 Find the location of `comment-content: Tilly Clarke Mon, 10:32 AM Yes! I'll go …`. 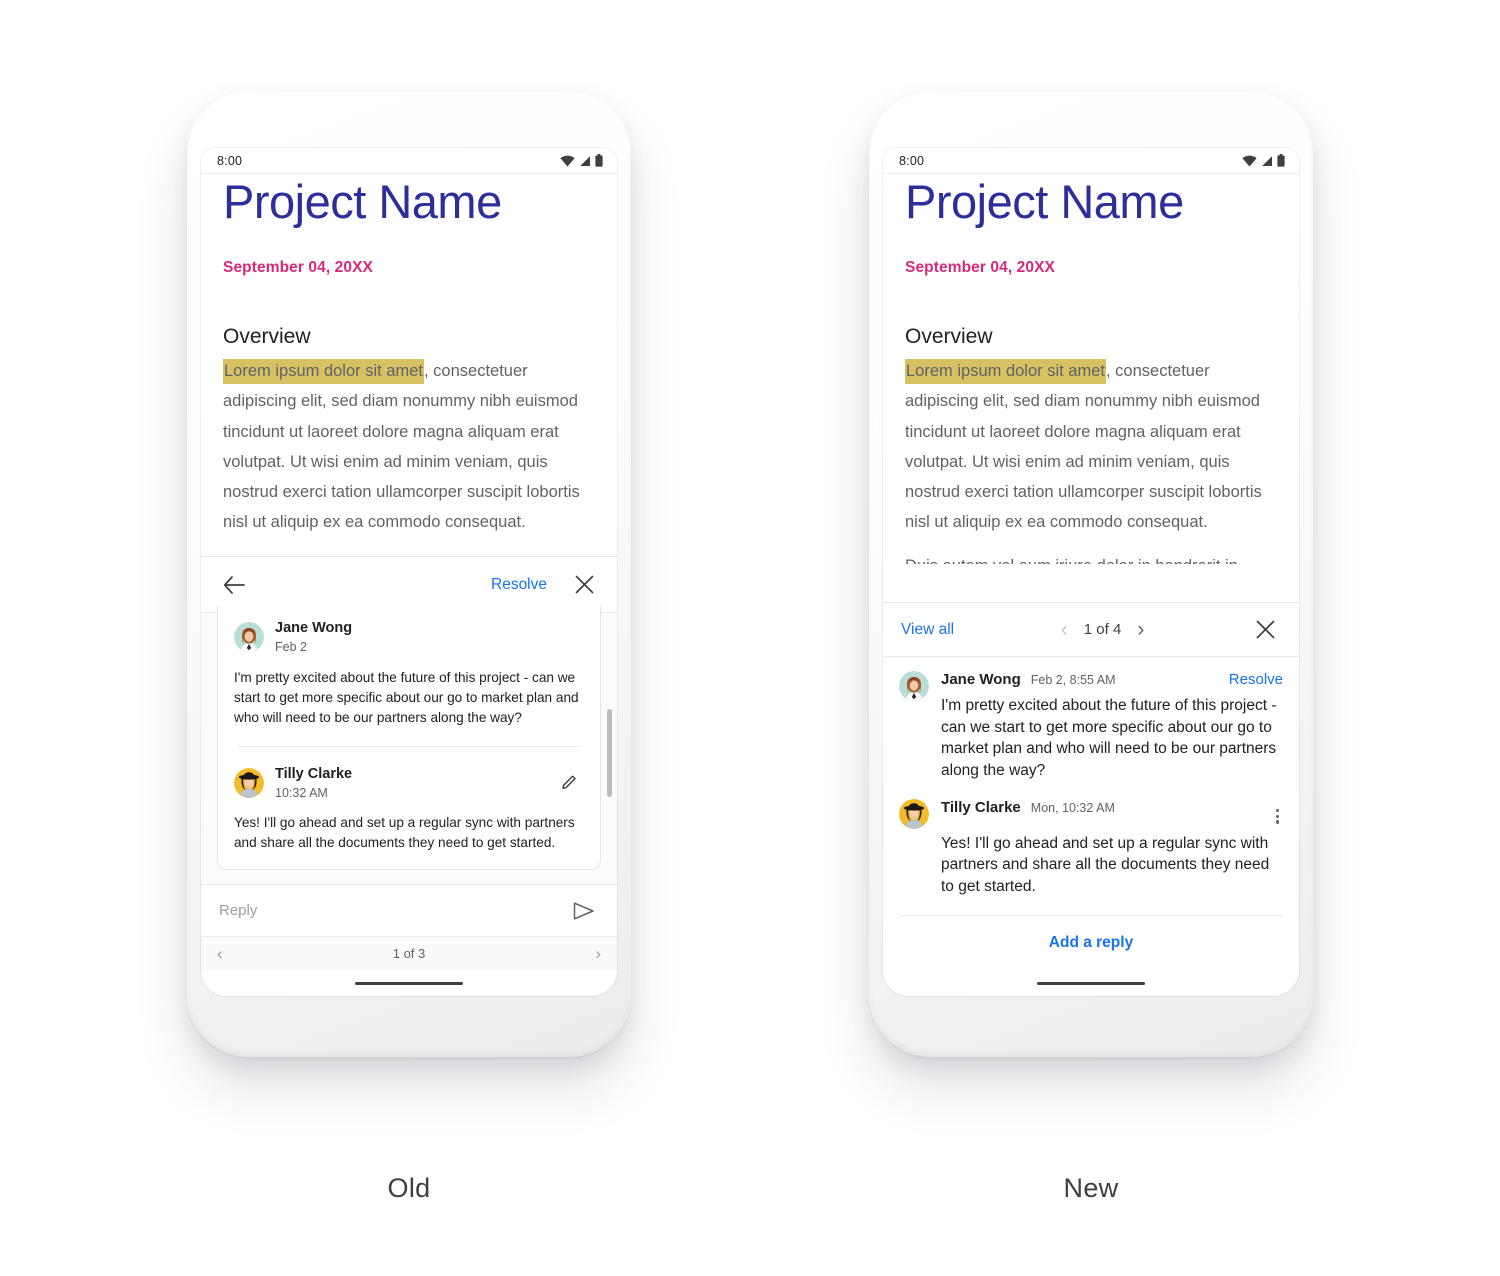

comment-content: Tilly Clarke Mon, 10:32 AM Yes! I'll go … is located at coordinates (1112, 848).